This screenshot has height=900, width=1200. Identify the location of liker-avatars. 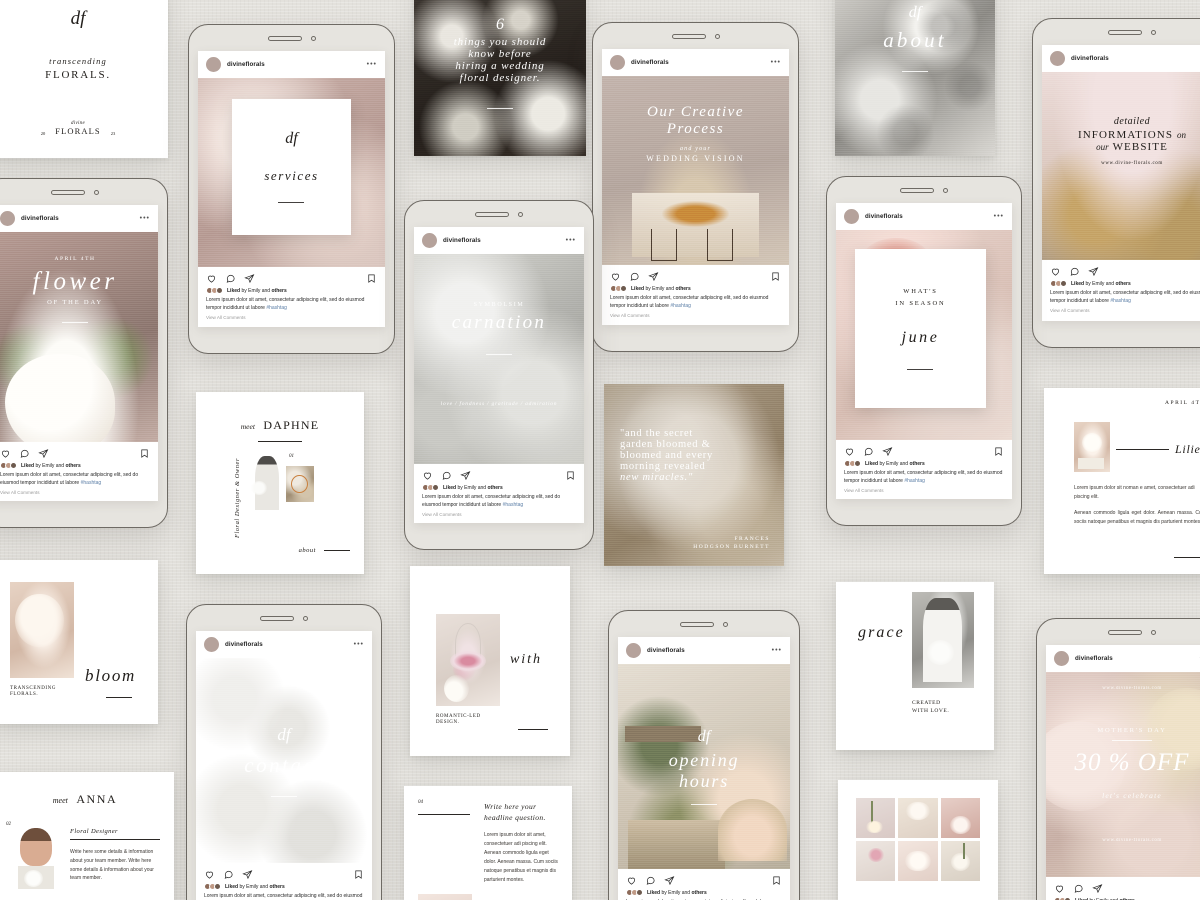
(430, 487).